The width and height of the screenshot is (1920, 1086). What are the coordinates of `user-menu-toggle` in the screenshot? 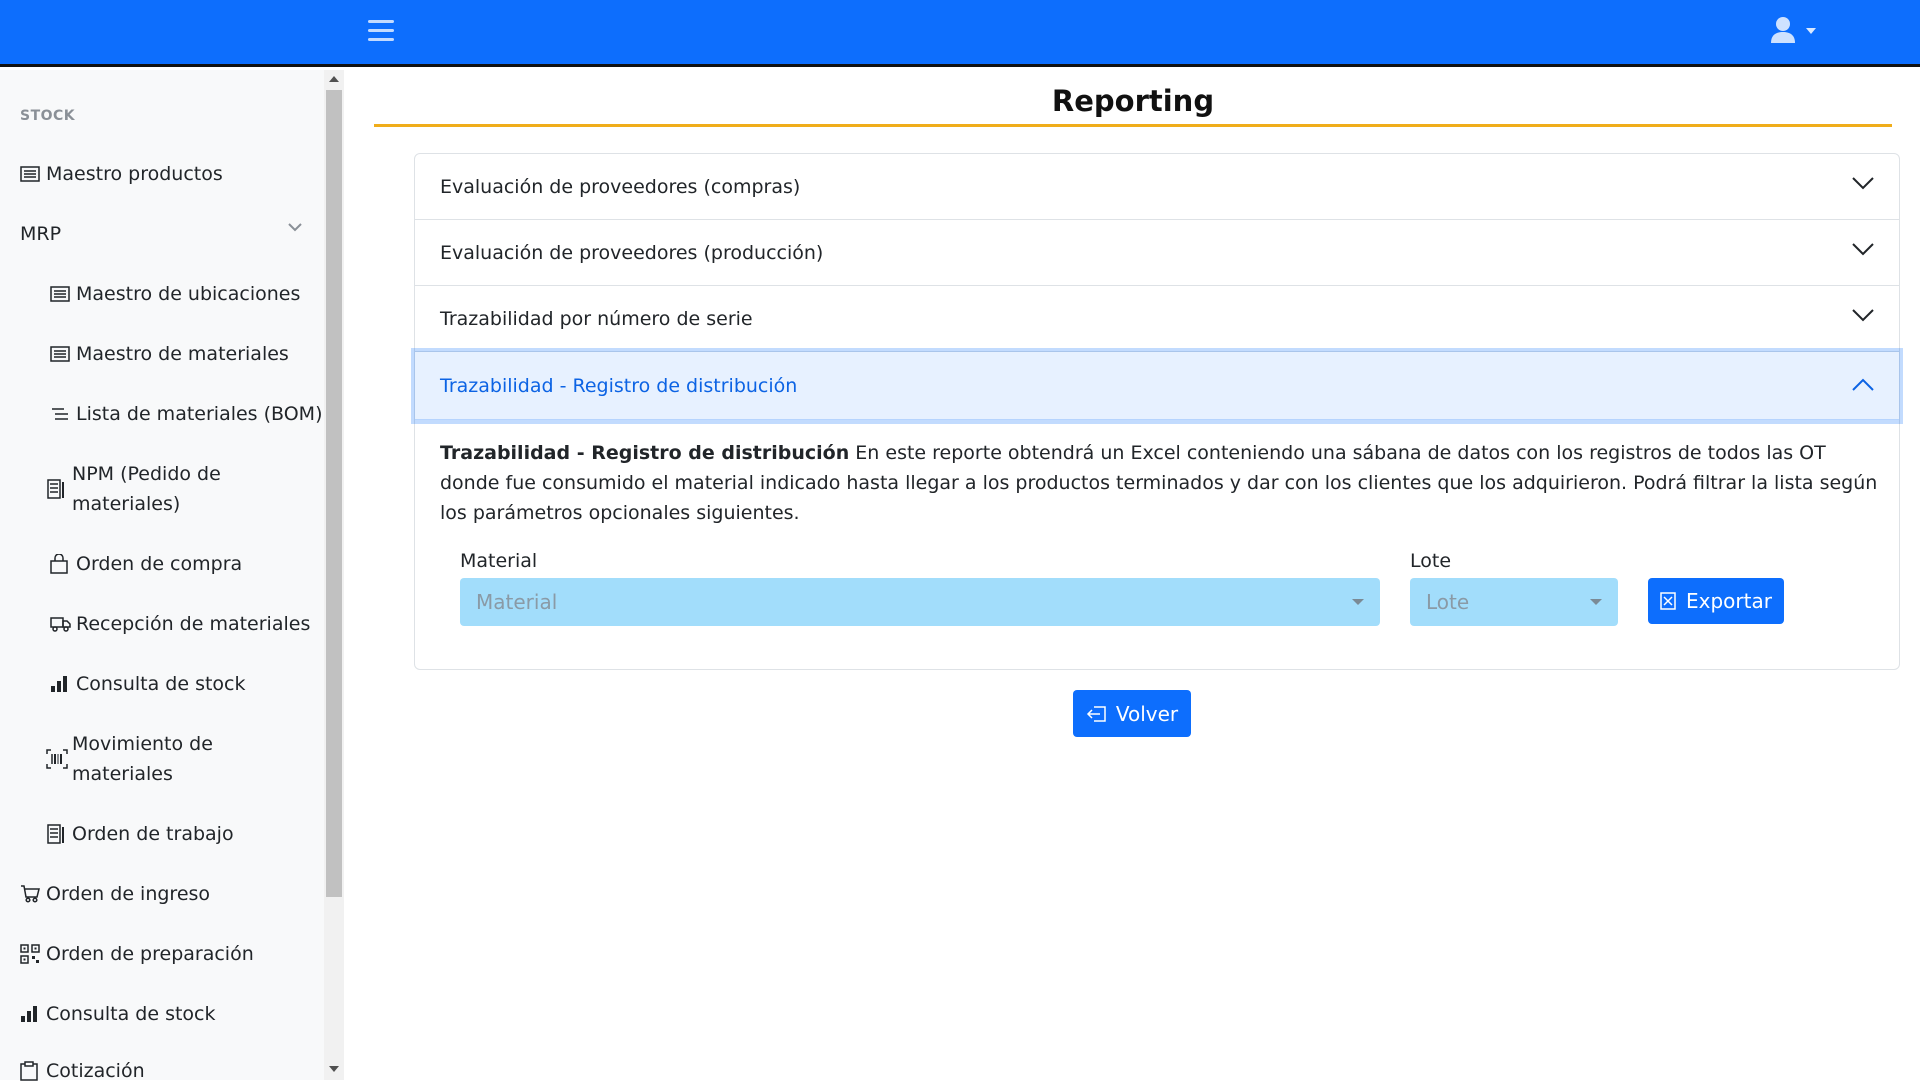 It's located at (1794, 31).